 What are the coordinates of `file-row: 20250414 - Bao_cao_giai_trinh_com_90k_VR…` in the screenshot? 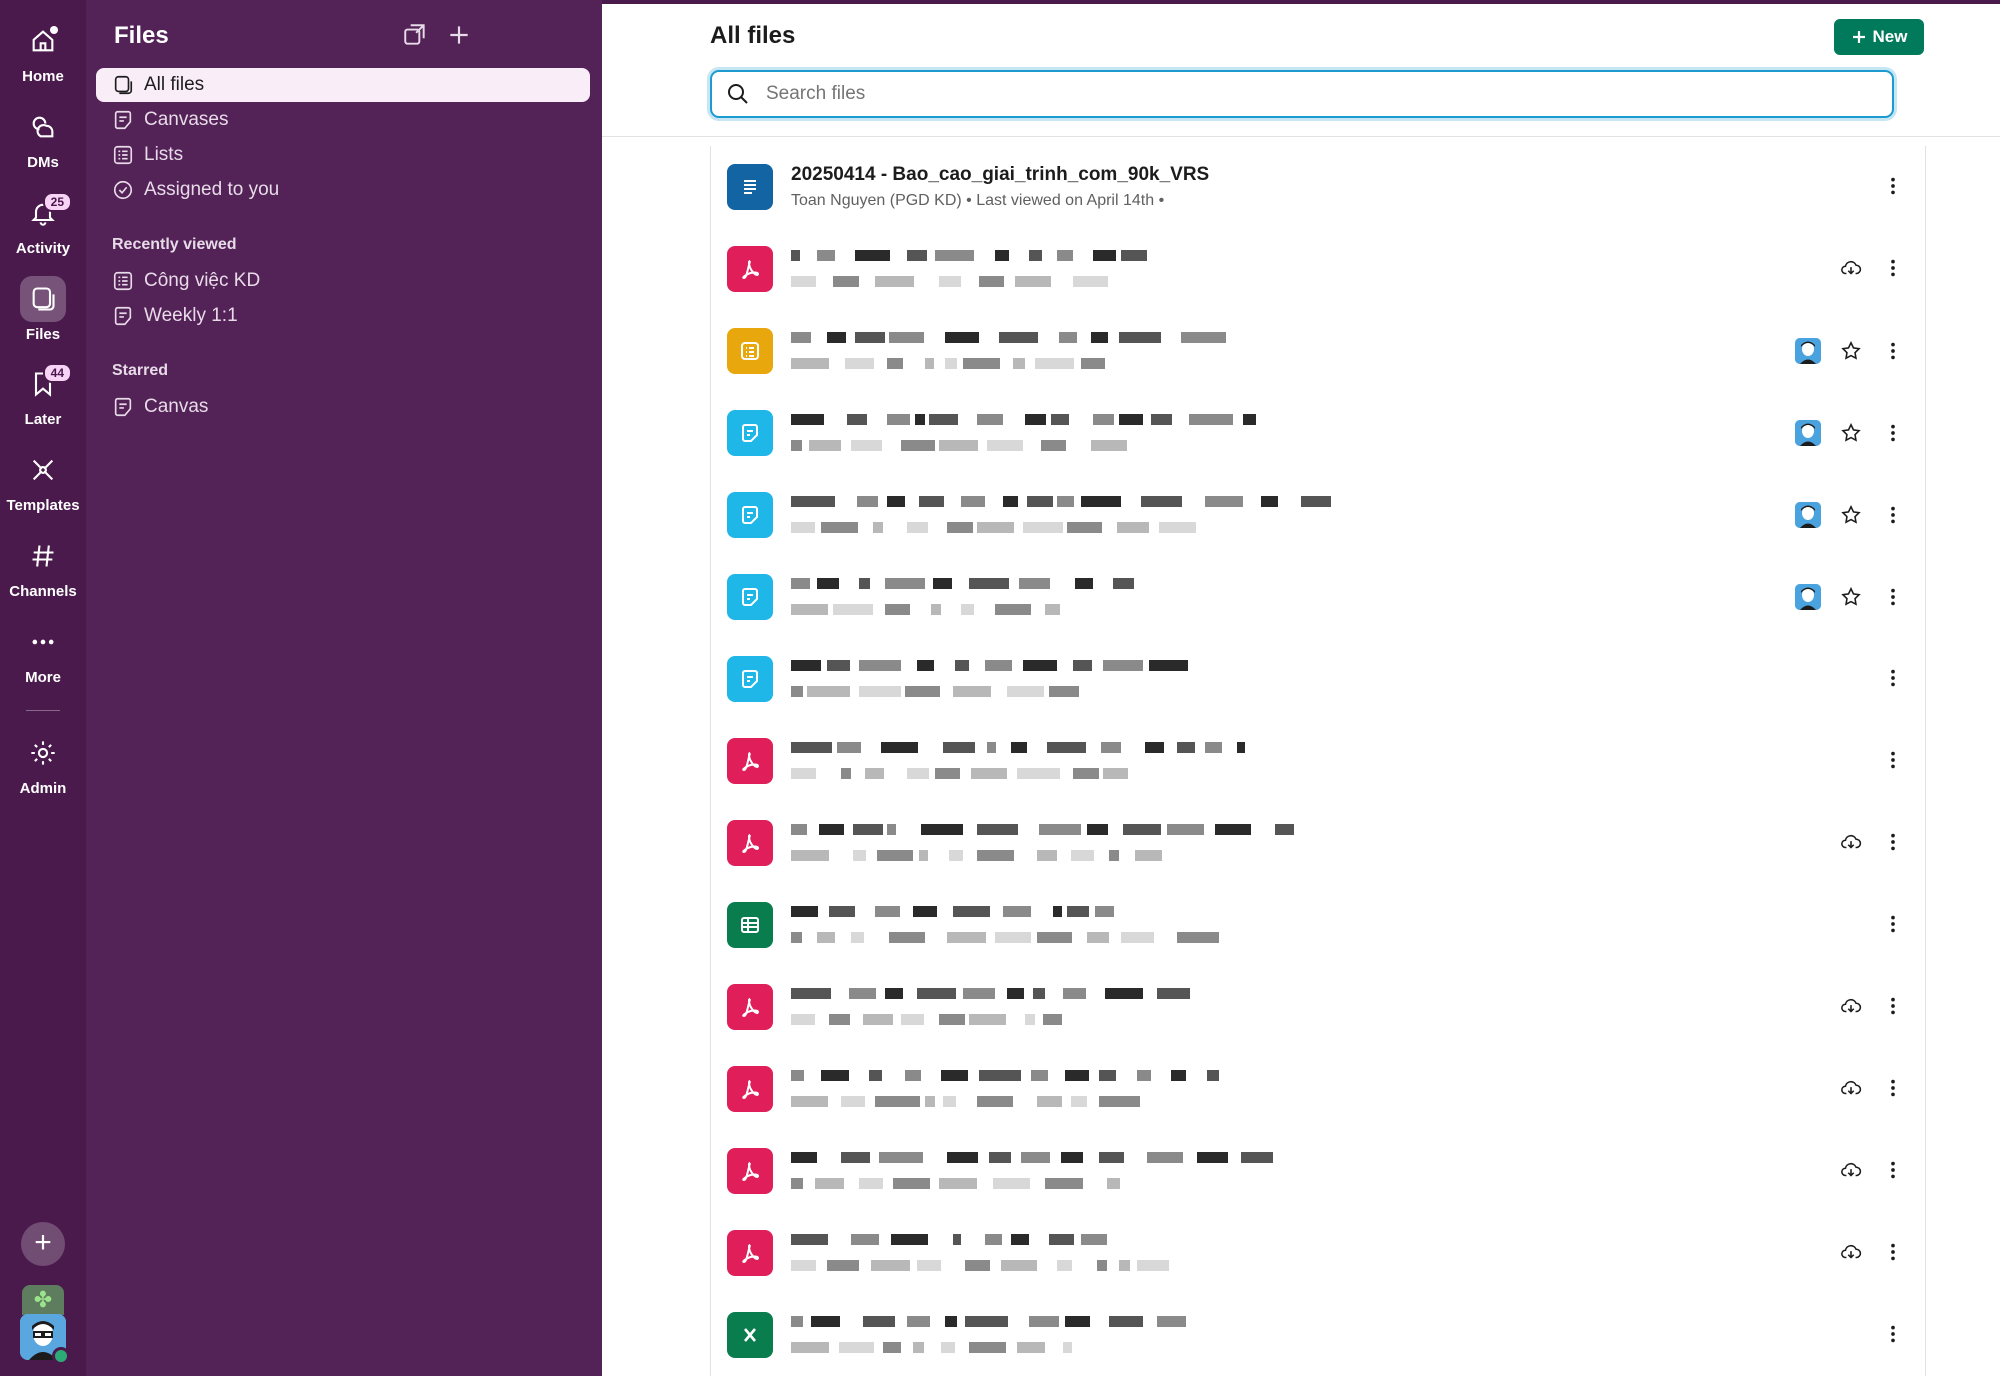 It's located at (1318, 187).